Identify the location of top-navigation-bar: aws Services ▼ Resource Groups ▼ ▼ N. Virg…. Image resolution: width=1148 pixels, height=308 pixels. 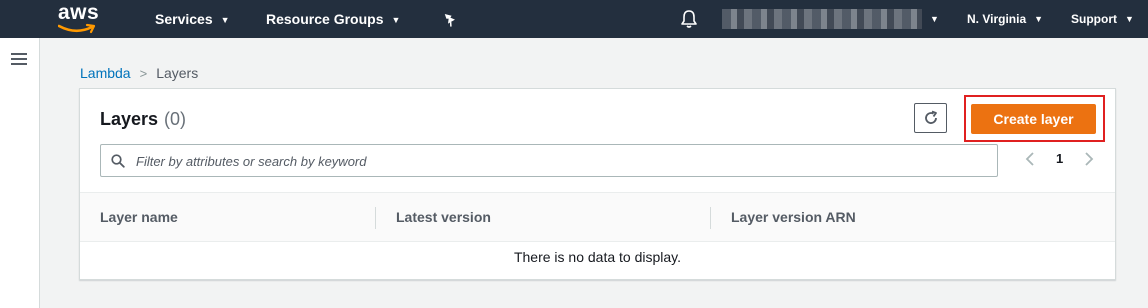
(574, 19).